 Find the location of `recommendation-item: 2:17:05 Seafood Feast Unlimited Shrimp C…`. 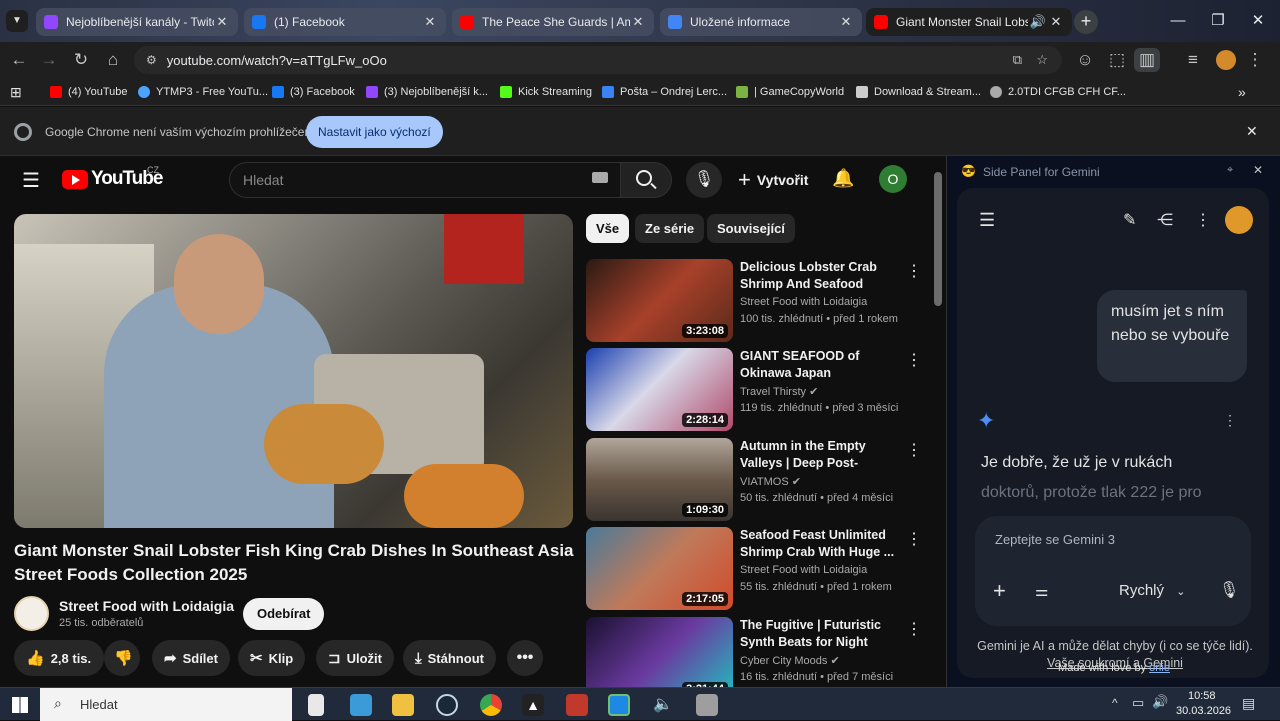

recommendation-item: 2:17:05 Seafood Feast Unlimited Shrimp C… is located at coordinates (756, 568).